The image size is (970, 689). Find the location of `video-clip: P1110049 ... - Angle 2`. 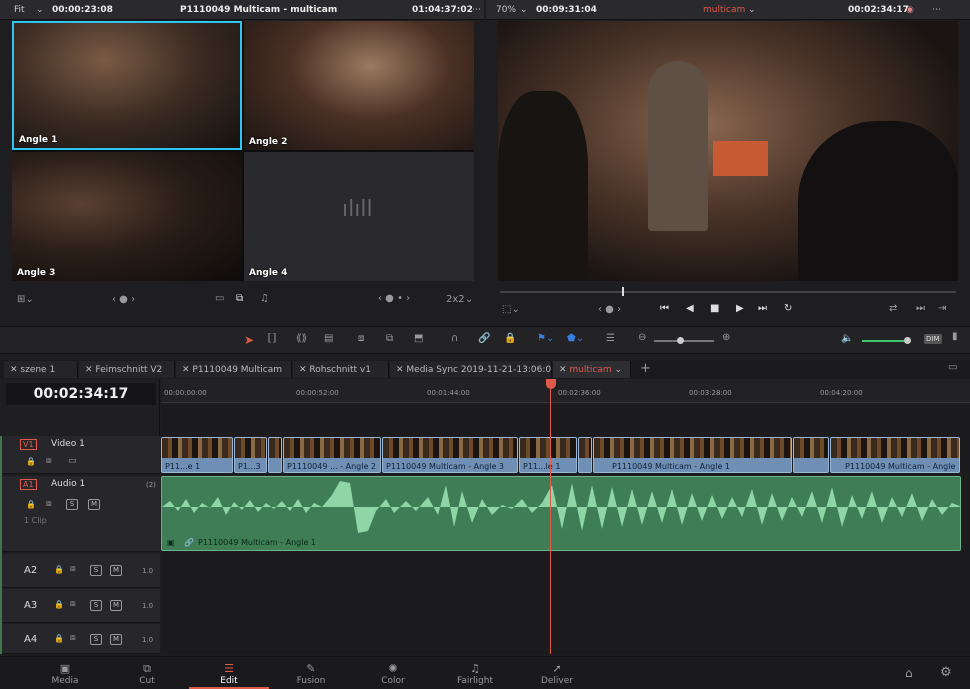

video-clip: P1110049 ... - Angle 2 is located at coordinates (332, 455).